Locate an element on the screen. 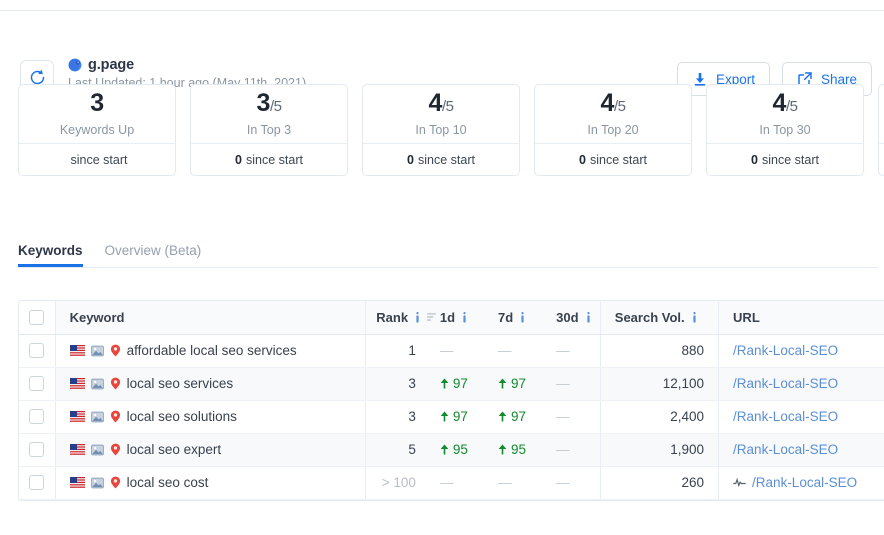 This screenshot has height=535, width=884. keyword-cell: local seo solutions is located at coordinates (210, 417).